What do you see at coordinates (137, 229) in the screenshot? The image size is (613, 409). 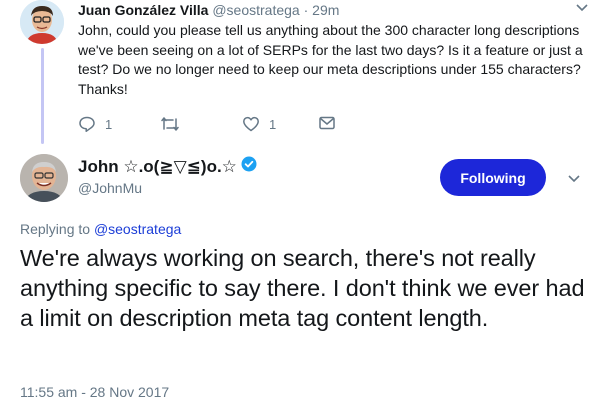 I see `replying-to-handle-link: @seostratega` at bounding box center [137, 229].